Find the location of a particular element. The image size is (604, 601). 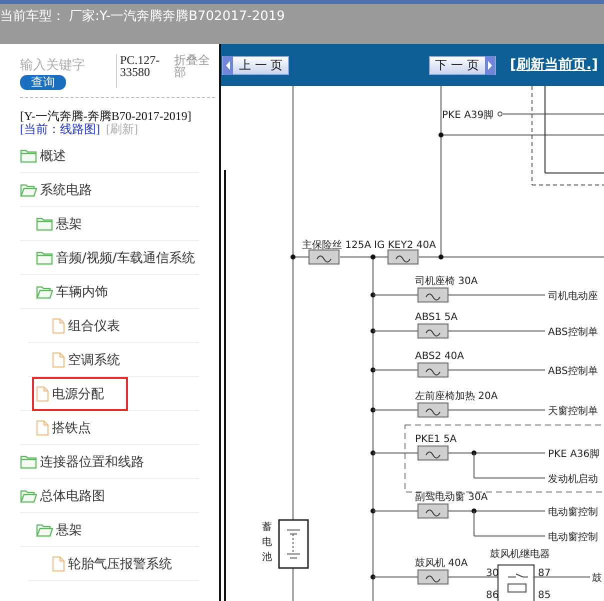

diagram-label: 主保险丝 125A is located at coordinates (337, 245).